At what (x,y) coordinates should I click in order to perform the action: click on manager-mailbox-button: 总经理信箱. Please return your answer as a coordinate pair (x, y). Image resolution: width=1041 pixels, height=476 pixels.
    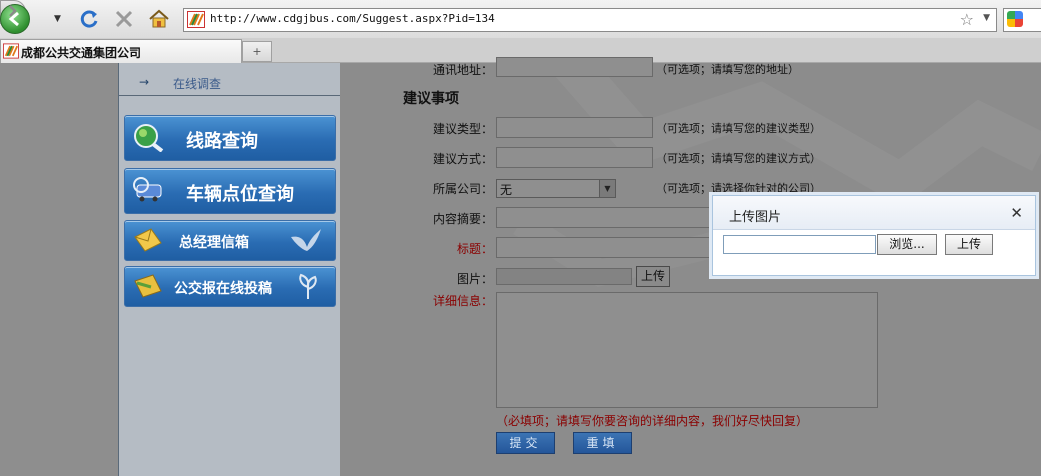
    Looking at the image, I should click on (230, 240).